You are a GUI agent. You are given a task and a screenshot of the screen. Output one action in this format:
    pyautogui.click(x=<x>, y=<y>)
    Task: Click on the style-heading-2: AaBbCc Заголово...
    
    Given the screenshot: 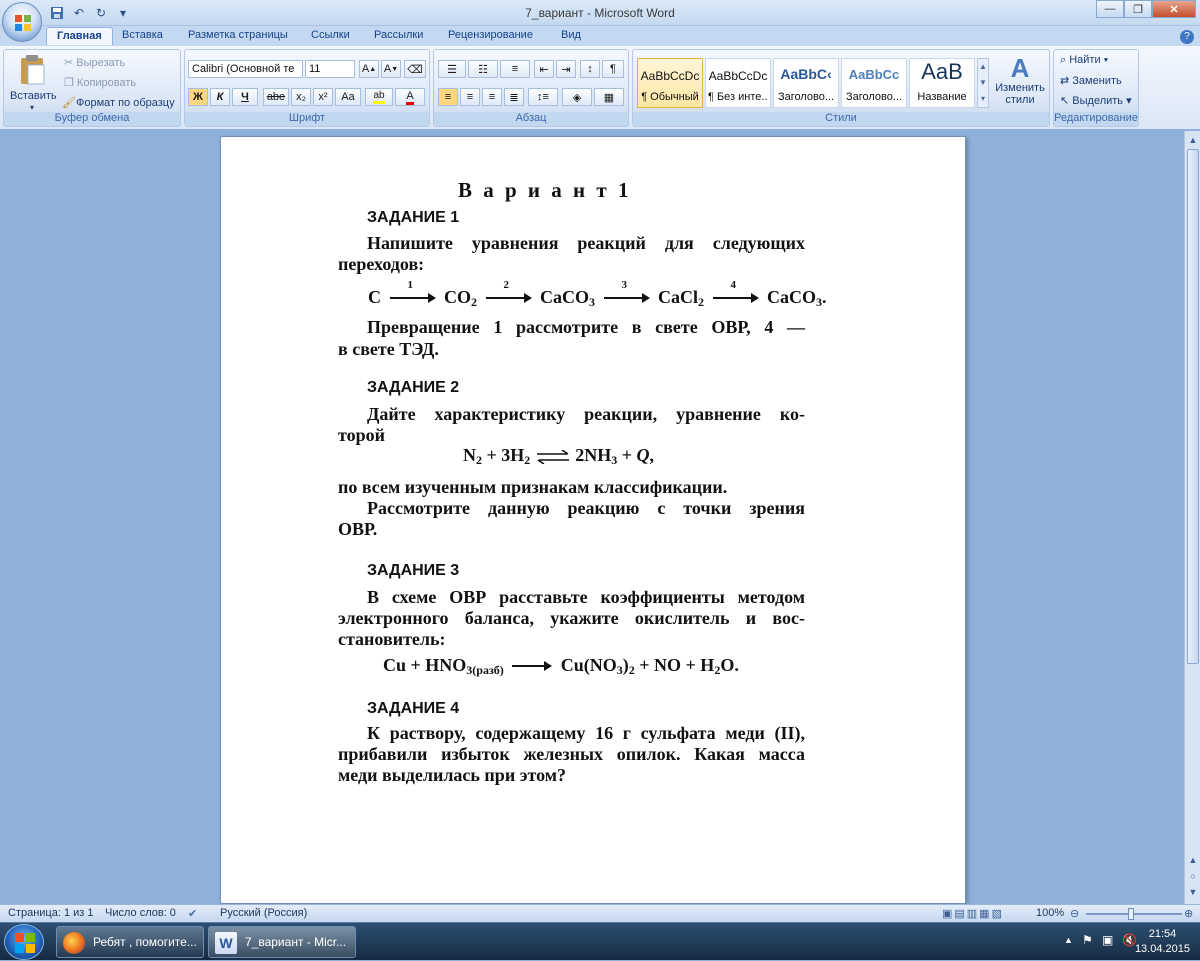 What is the action you would take?
    pyautogui.click(x=874, y=83)
    